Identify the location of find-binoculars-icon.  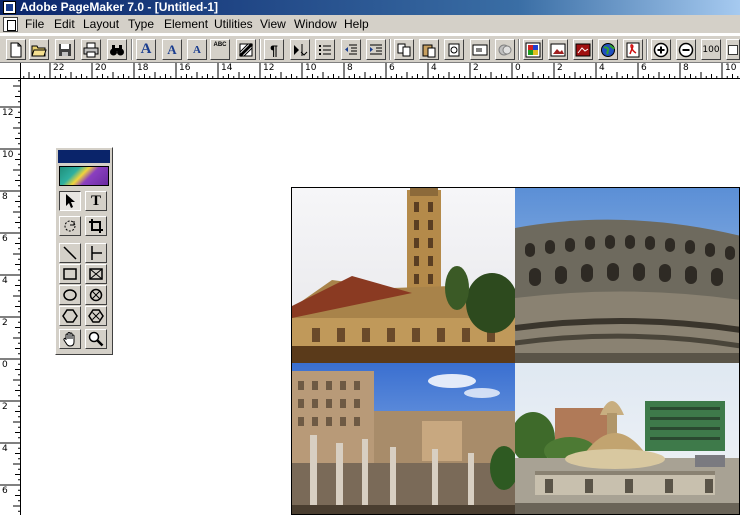
(117, 49).